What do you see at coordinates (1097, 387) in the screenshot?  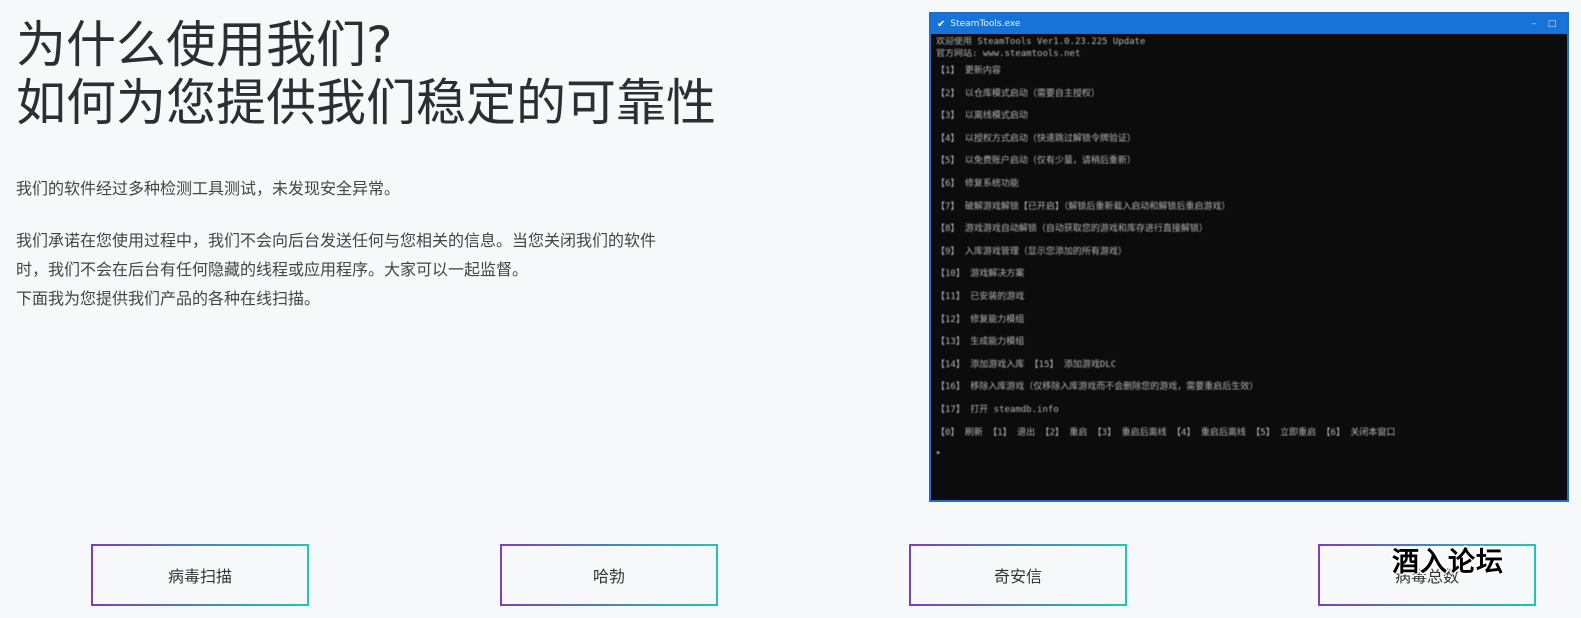 I see `console-menu-line: 【16】 移除入库游戏（仅移除入库游戏而不会删除您的游戏，需要重启后生效）` at bounding box center [1097, 387].